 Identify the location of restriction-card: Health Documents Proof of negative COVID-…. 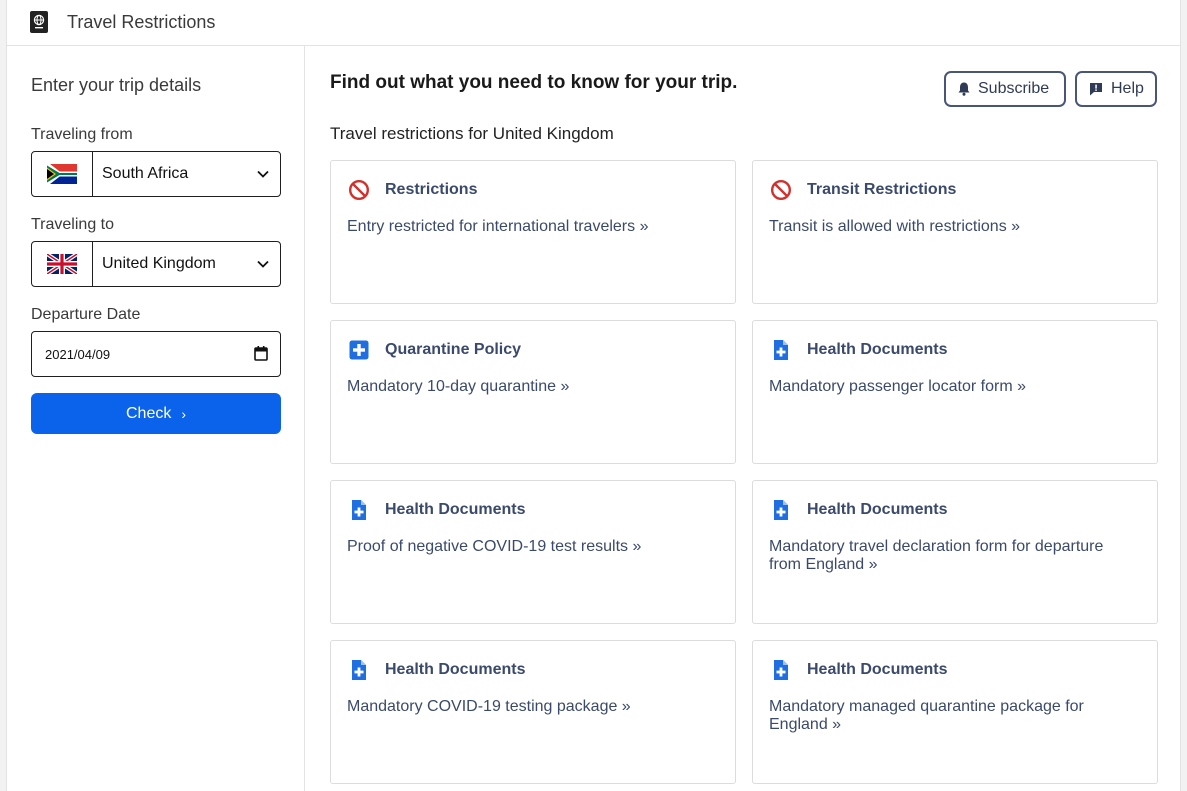
(533, 552).